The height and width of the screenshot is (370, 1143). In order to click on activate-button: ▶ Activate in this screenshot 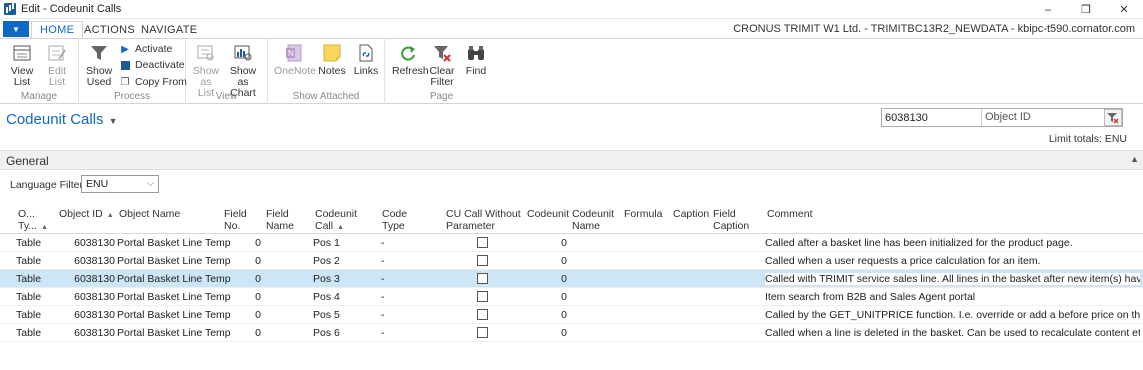, I will do `click(145, 49)`.